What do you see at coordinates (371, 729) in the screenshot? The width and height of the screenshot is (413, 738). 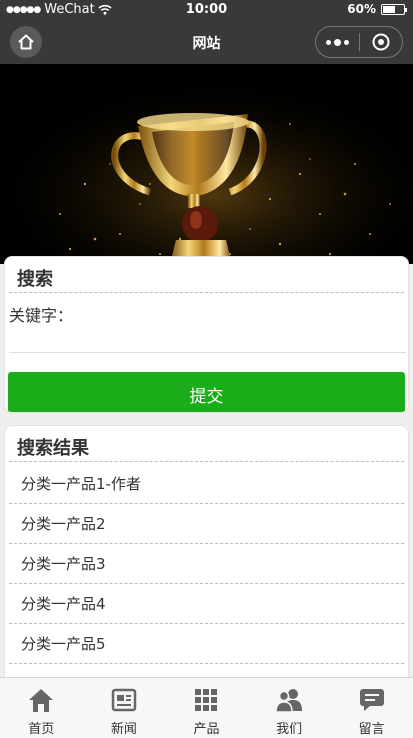 I see `tab-label: 留言` at bounding box center [371, 729].